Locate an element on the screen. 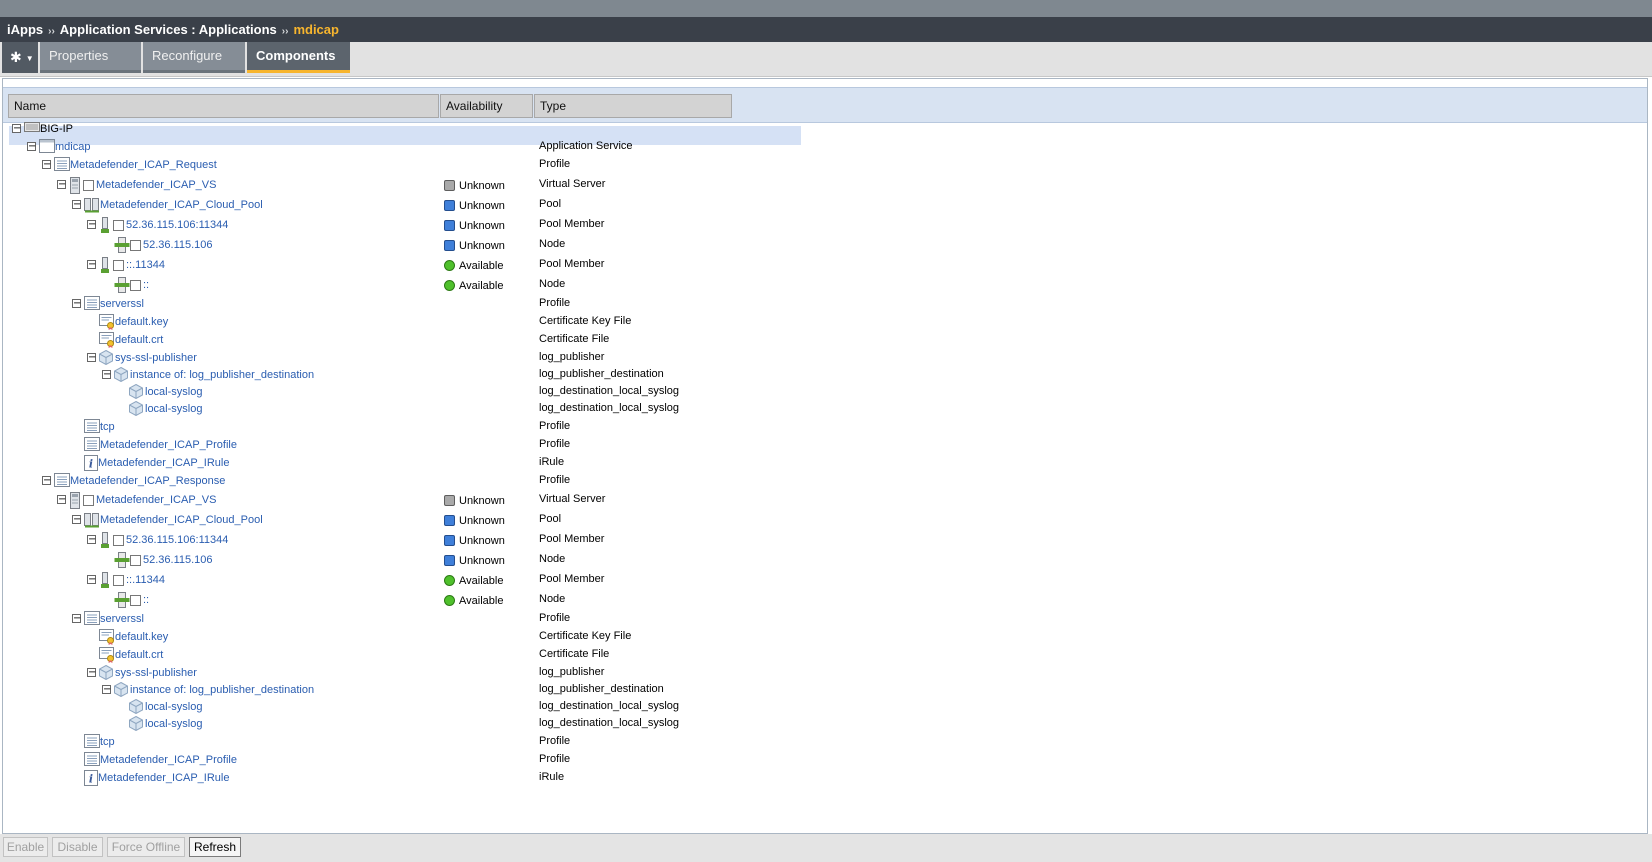 The image size is (1652, 862). type-label: Profile is located at coordinates (555, 426).